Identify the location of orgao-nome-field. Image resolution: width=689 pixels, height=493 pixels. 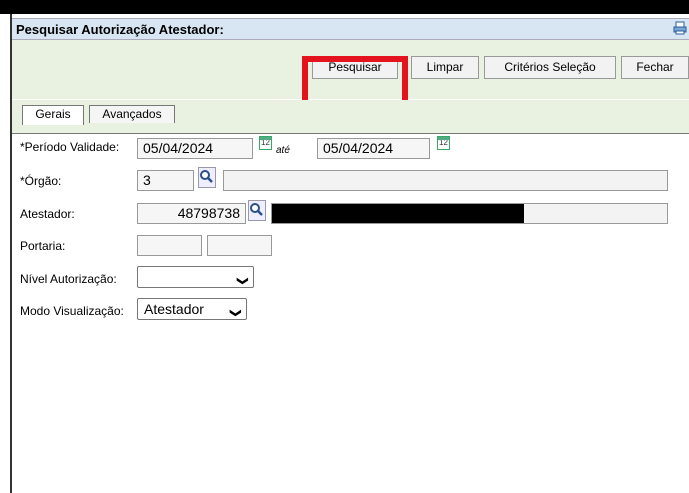
(445, 180).